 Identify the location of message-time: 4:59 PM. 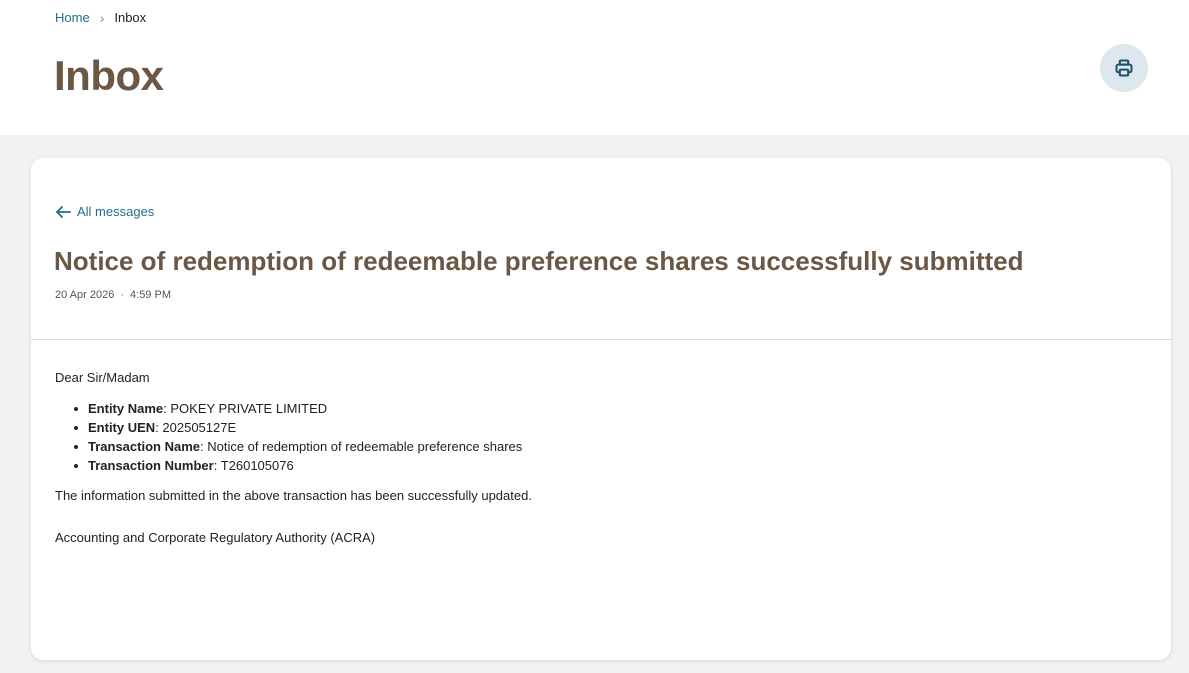
(150, 295).